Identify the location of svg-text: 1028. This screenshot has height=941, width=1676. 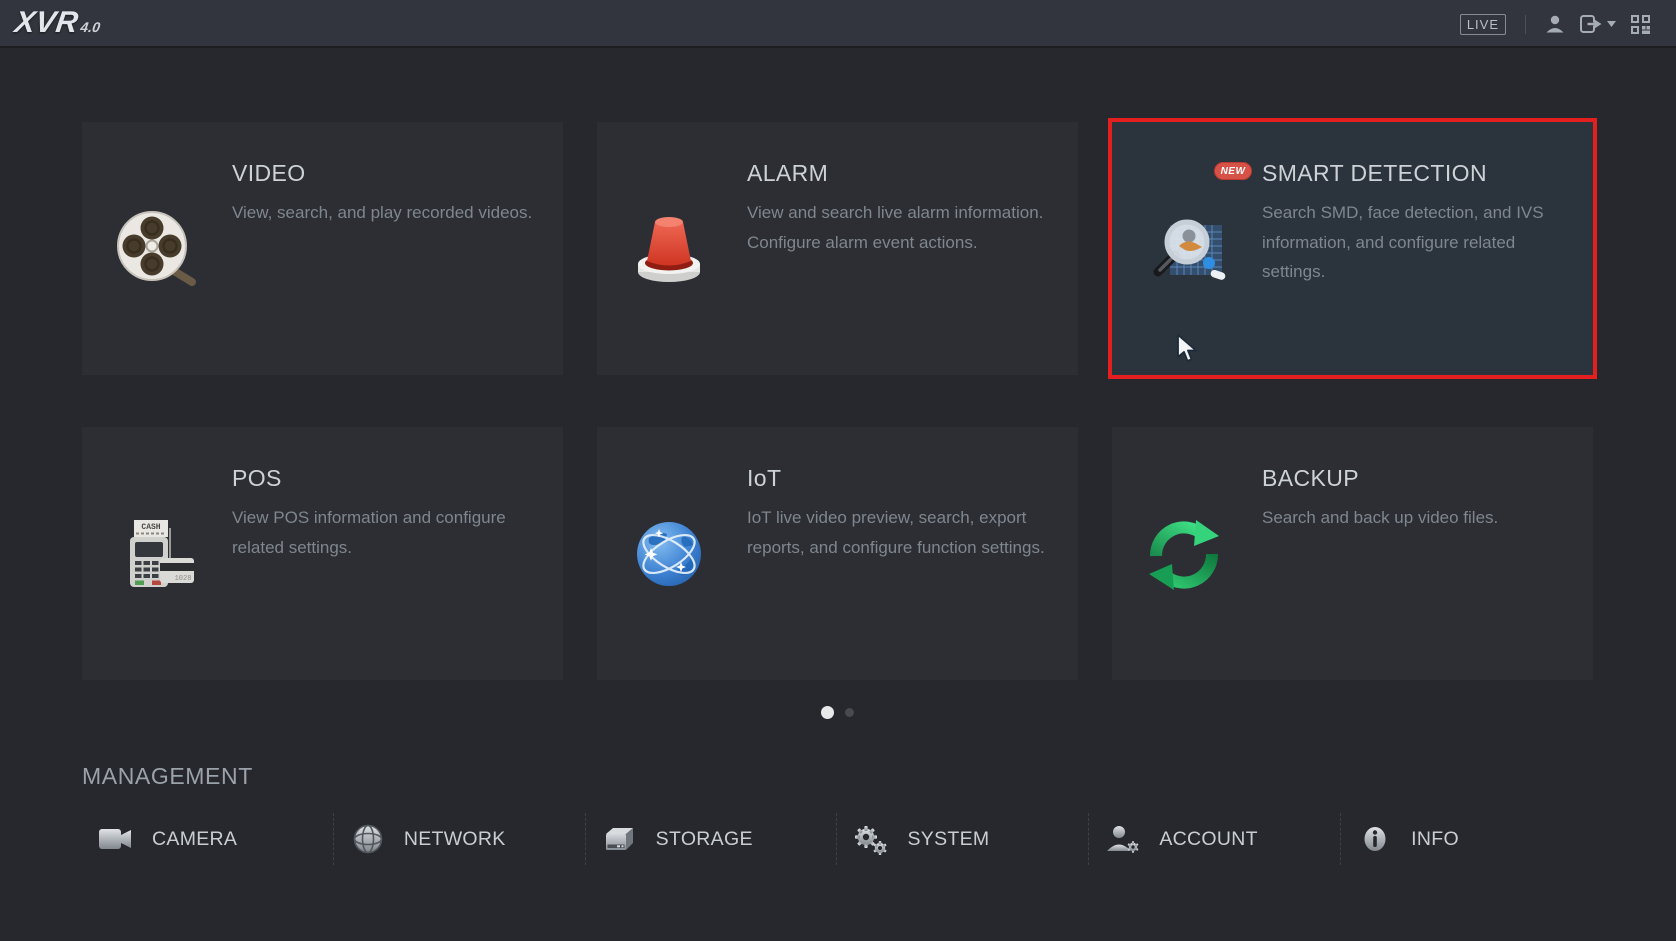
(183, 579).